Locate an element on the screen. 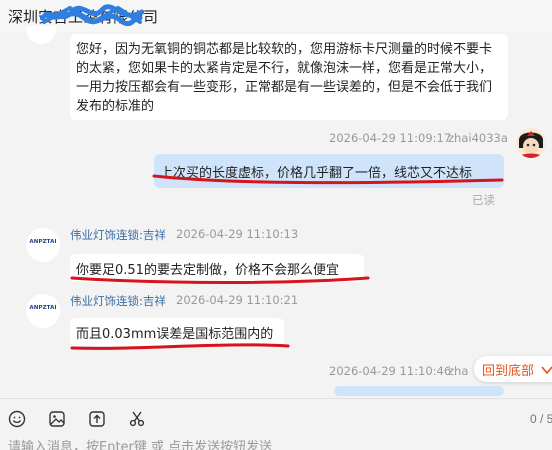 The width and height of the screenshot is (552, 450). char-counter: 0 / 5 is located at coordinates (541, 419).